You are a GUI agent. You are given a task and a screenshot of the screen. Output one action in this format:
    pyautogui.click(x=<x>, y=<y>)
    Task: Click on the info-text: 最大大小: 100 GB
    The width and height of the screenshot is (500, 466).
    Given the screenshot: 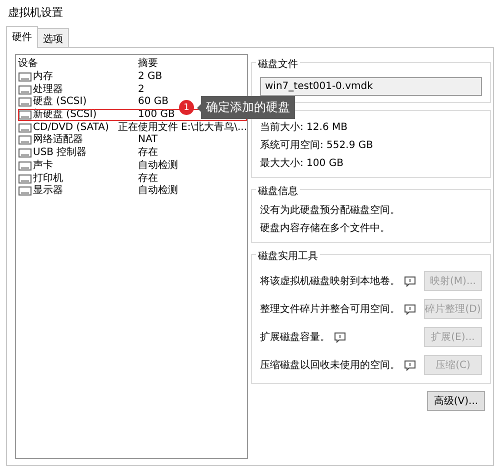 What is the action you would take?
    pyautogui.click(x=302, y=164)
    